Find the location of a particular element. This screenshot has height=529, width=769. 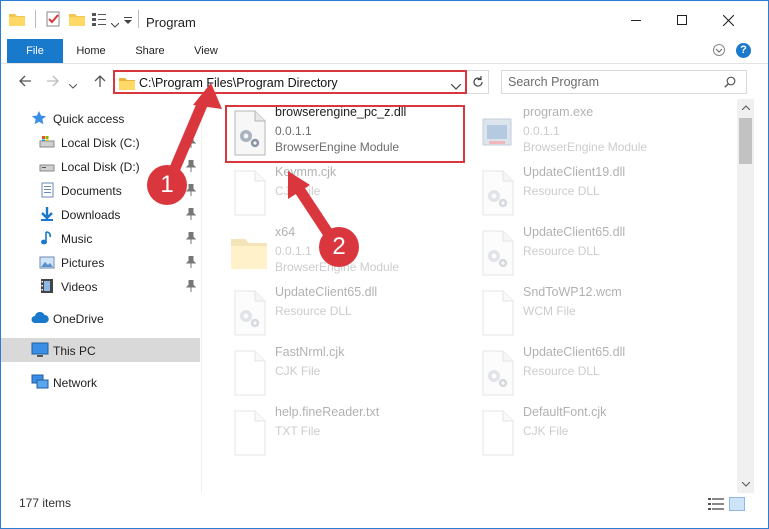

file-type: CJK File is located at coordinates (298, 191).